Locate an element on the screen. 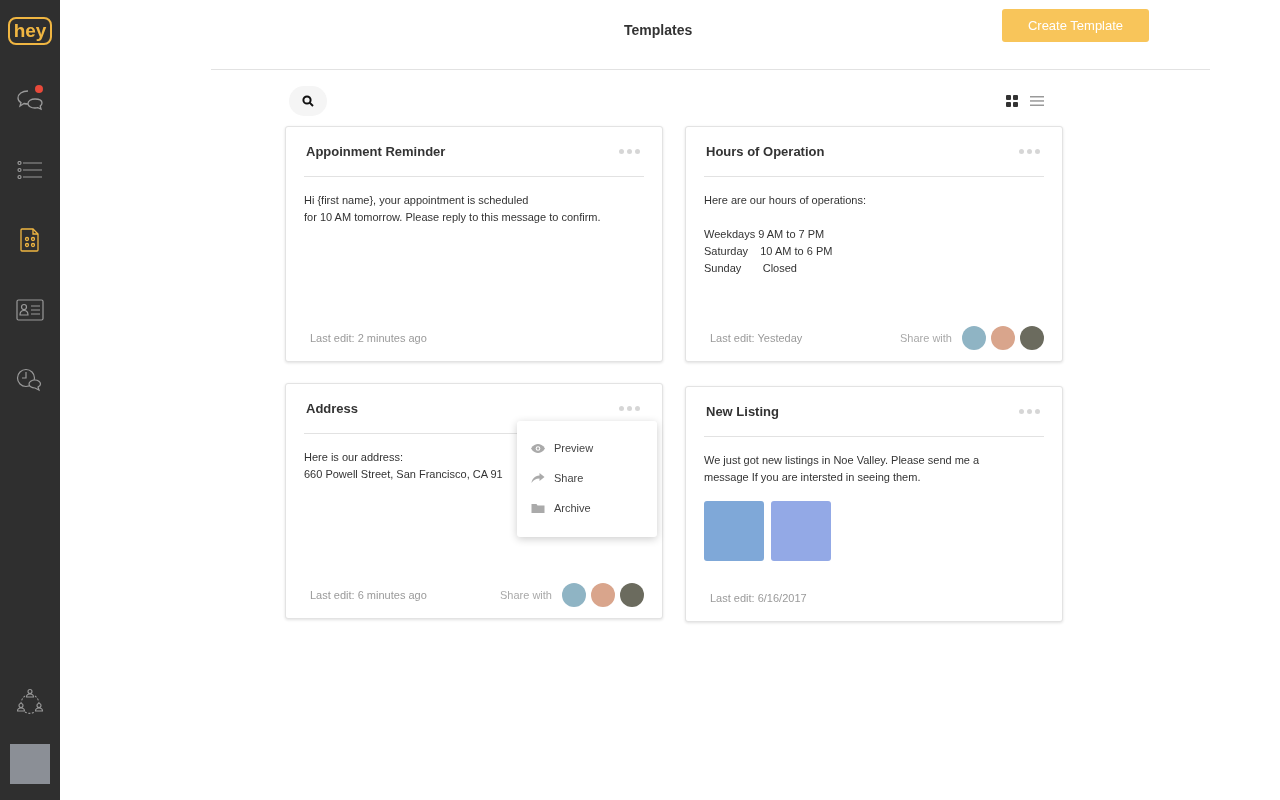  last-edit-text: Last edit: 2 minutes ago is located at coordinates (369, 338).